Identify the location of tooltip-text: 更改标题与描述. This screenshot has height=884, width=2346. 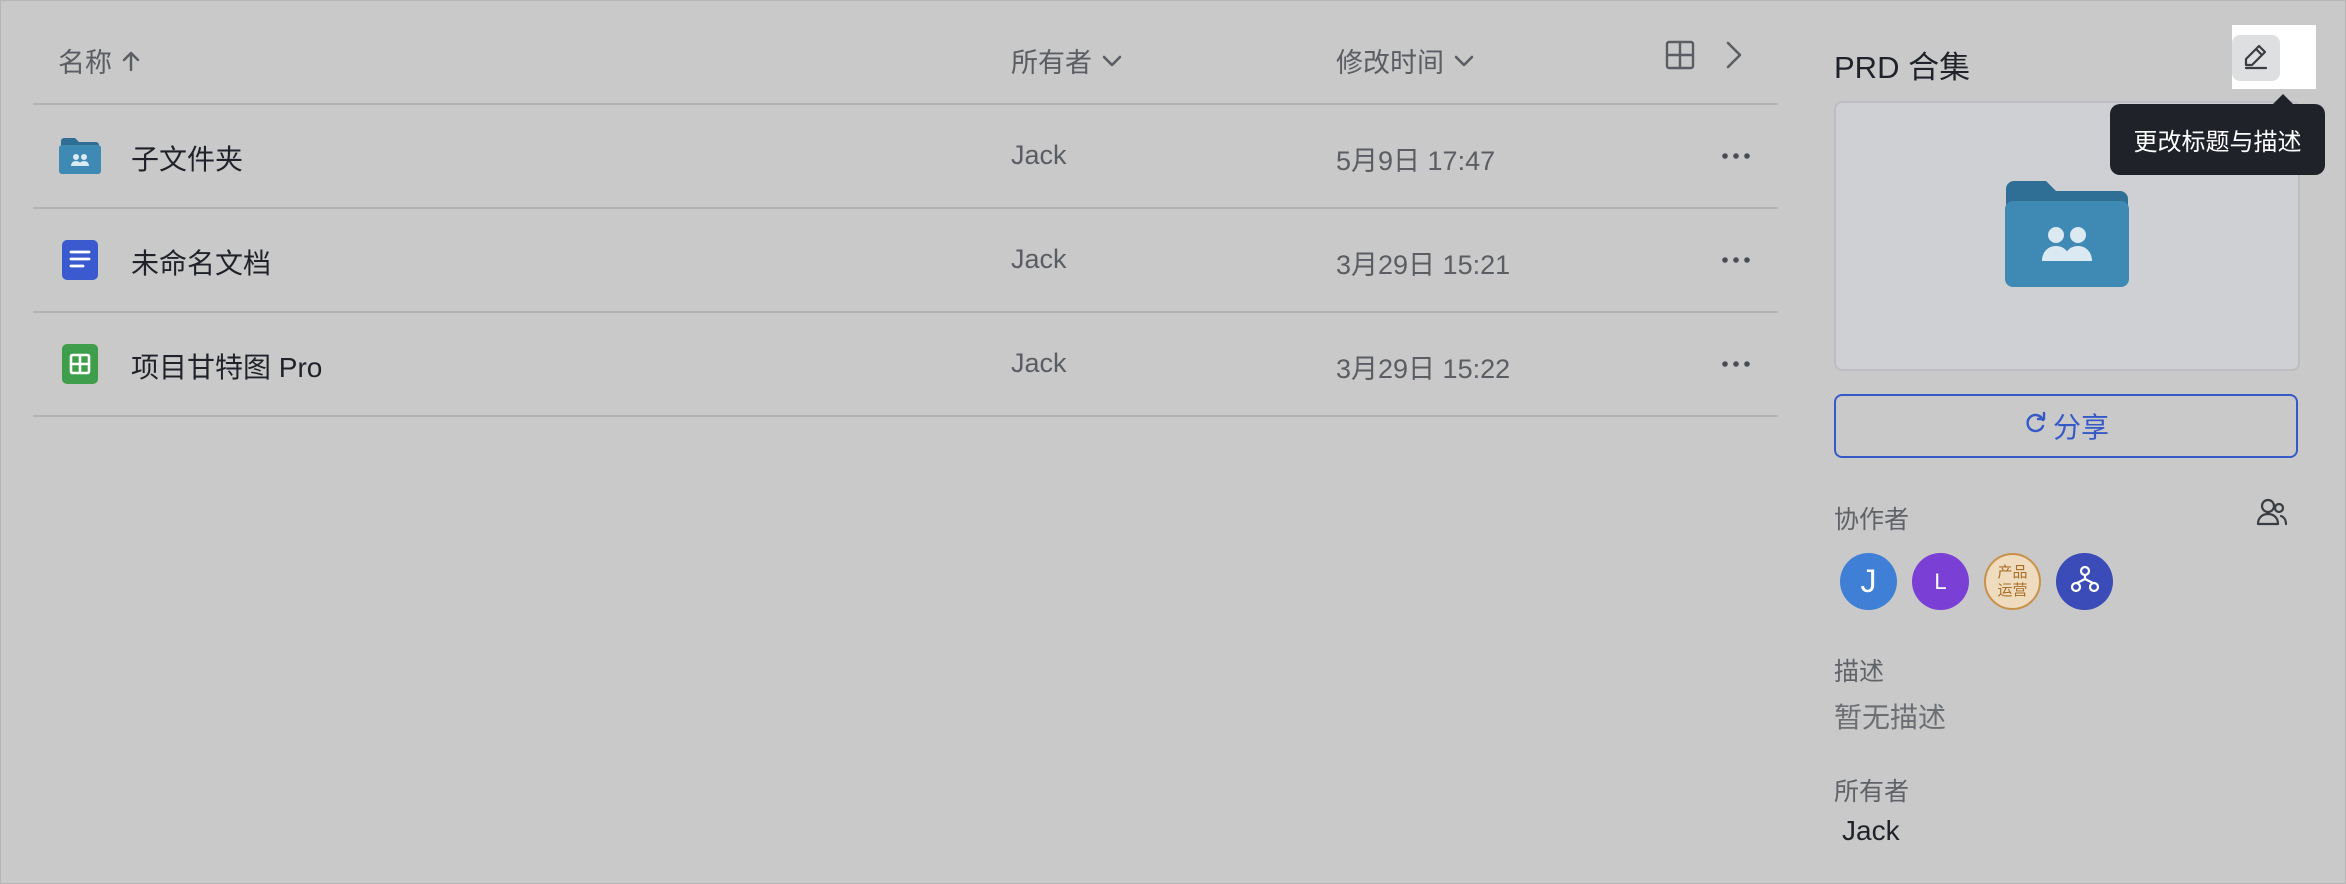
(2217, 142).